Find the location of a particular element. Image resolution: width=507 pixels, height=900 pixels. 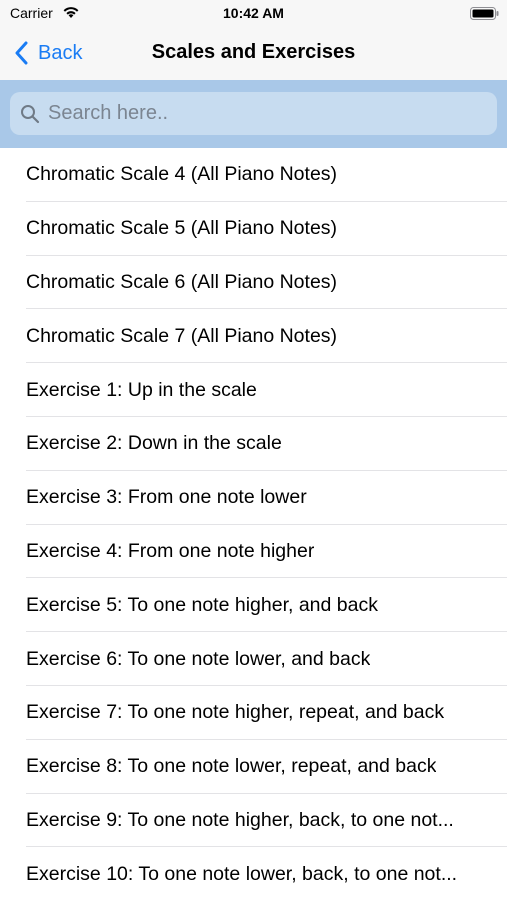

search-field is located at coordinates (253, 113).